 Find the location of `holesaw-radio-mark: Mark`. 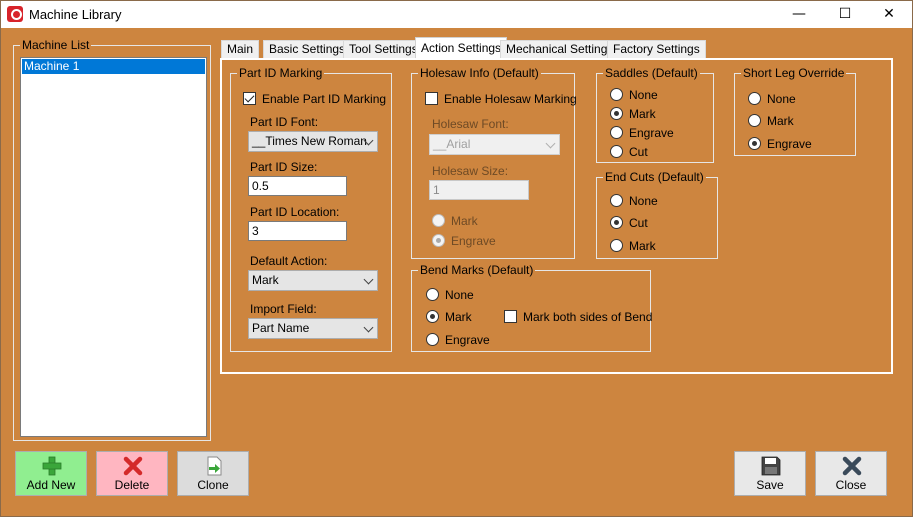

holesaw-radio-mark: Mark is located at coordinates (472, 221).